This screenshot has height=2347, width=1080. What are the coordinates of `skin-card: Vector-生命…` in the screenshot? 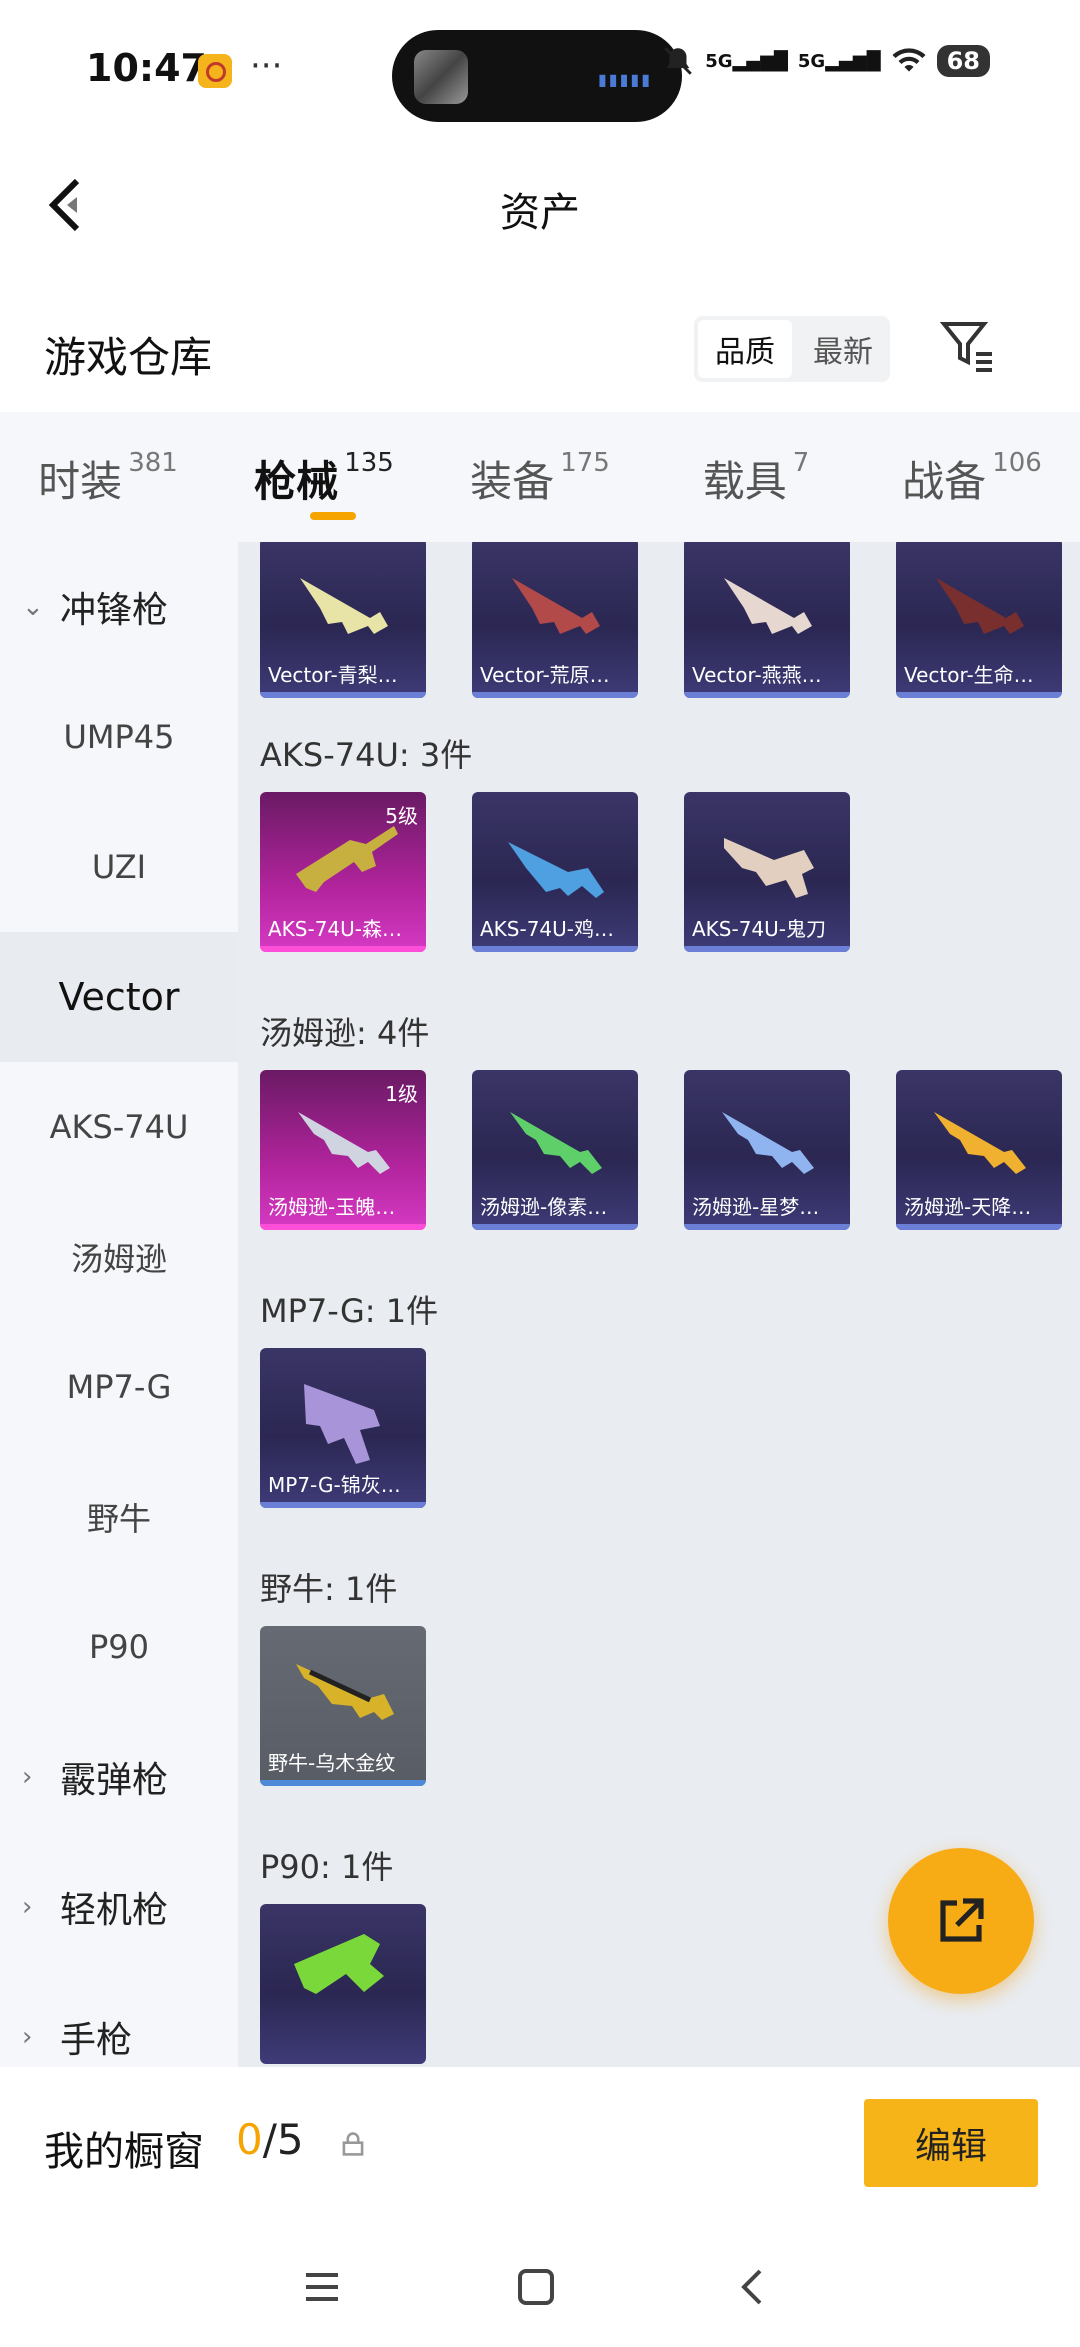 It's located at (979, 620).